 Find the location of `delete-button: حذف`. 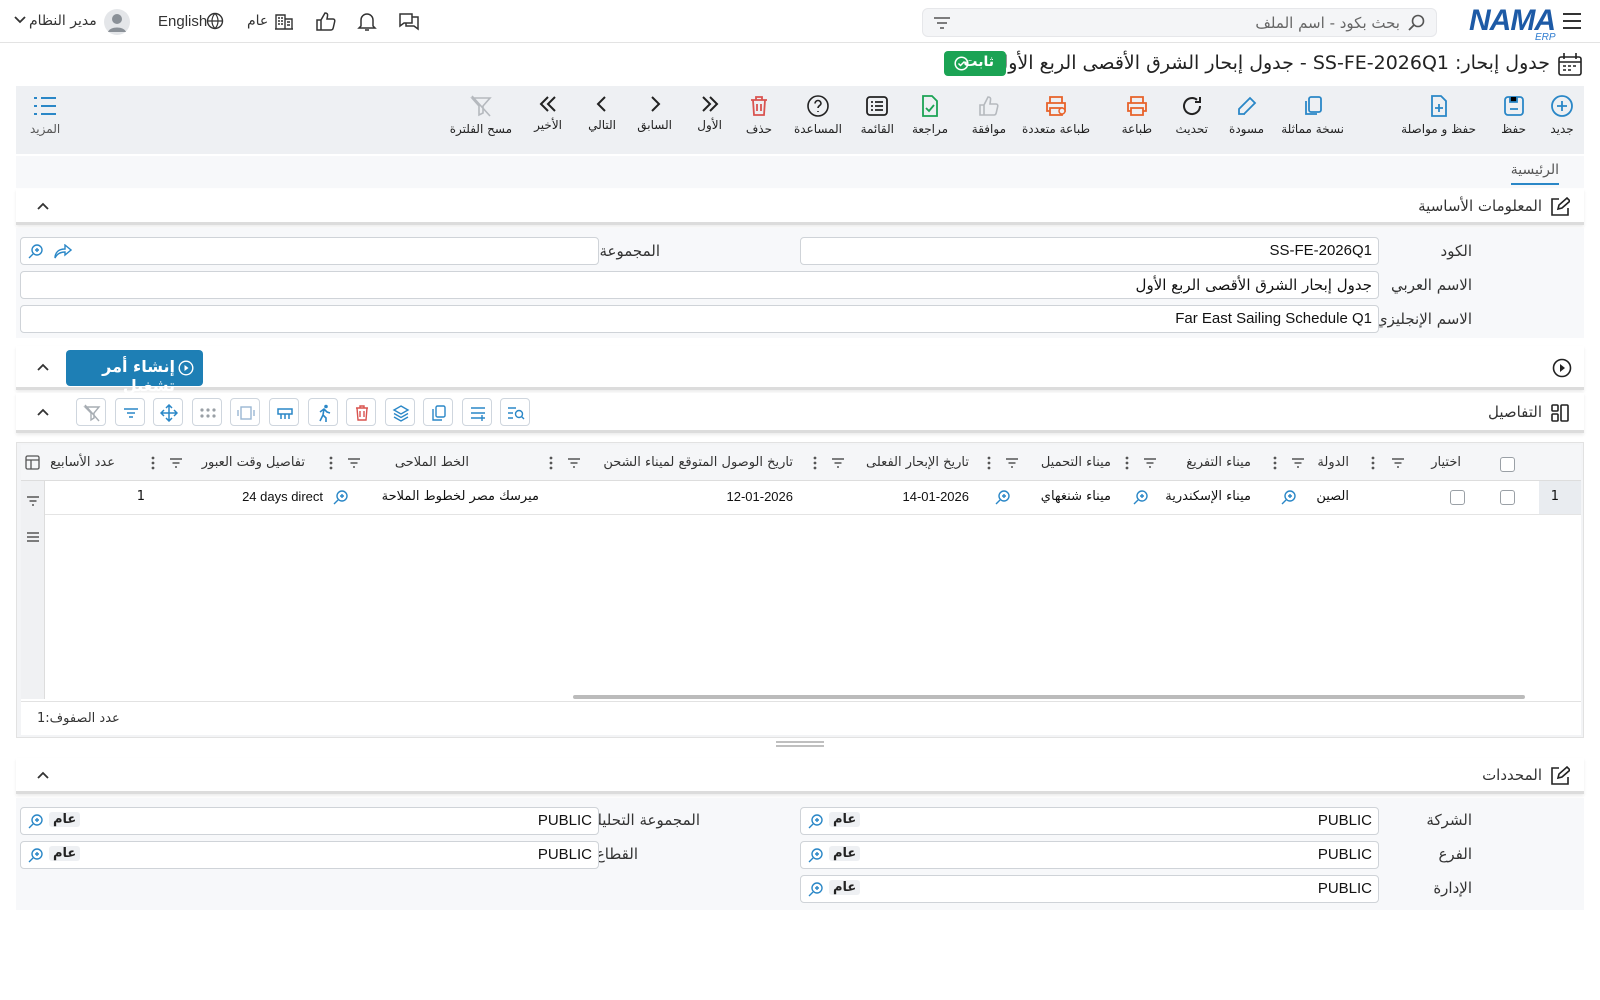

delete-button: حذف is located at coordinates (759, 115).